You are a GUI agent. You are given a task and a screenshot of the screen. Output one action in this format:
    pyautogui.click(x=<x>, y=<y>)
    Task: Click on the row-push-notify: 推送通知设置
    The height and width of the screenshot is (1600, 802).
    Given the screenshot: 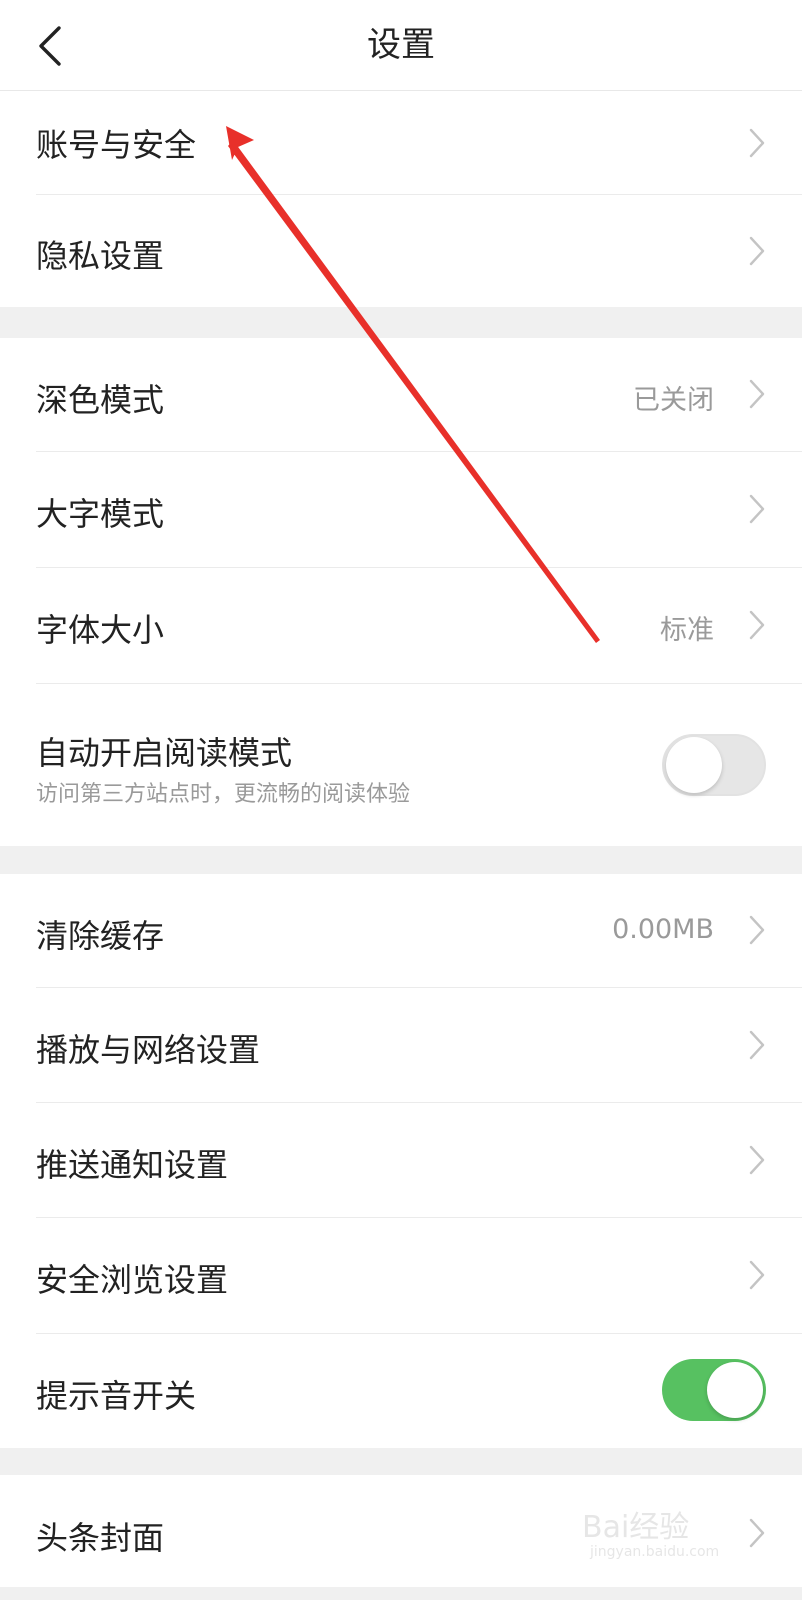 What is the action you would take?
    pyautogui.click(x=401, y=1160)
    